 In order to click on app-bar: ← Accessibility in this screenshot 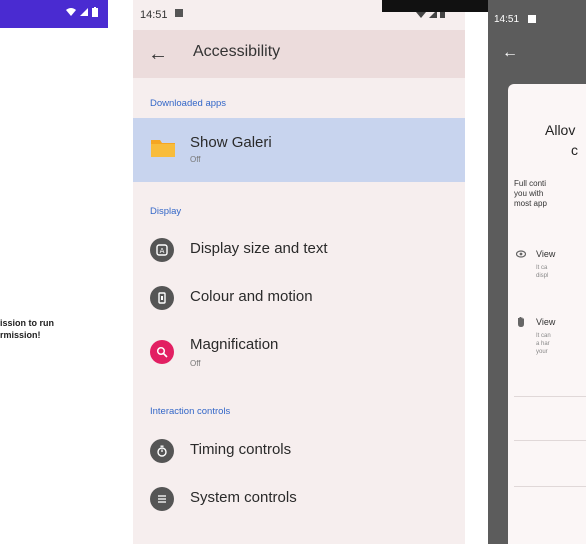, I will do `click(299, 54)`.